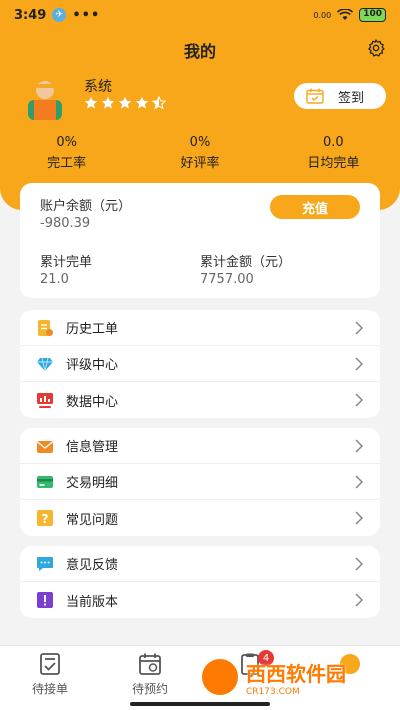 The image size is (400, 710). Describe the element at coordinates (92, 520) in the screenshot. I see `menu-label: 常见问题` at that location.